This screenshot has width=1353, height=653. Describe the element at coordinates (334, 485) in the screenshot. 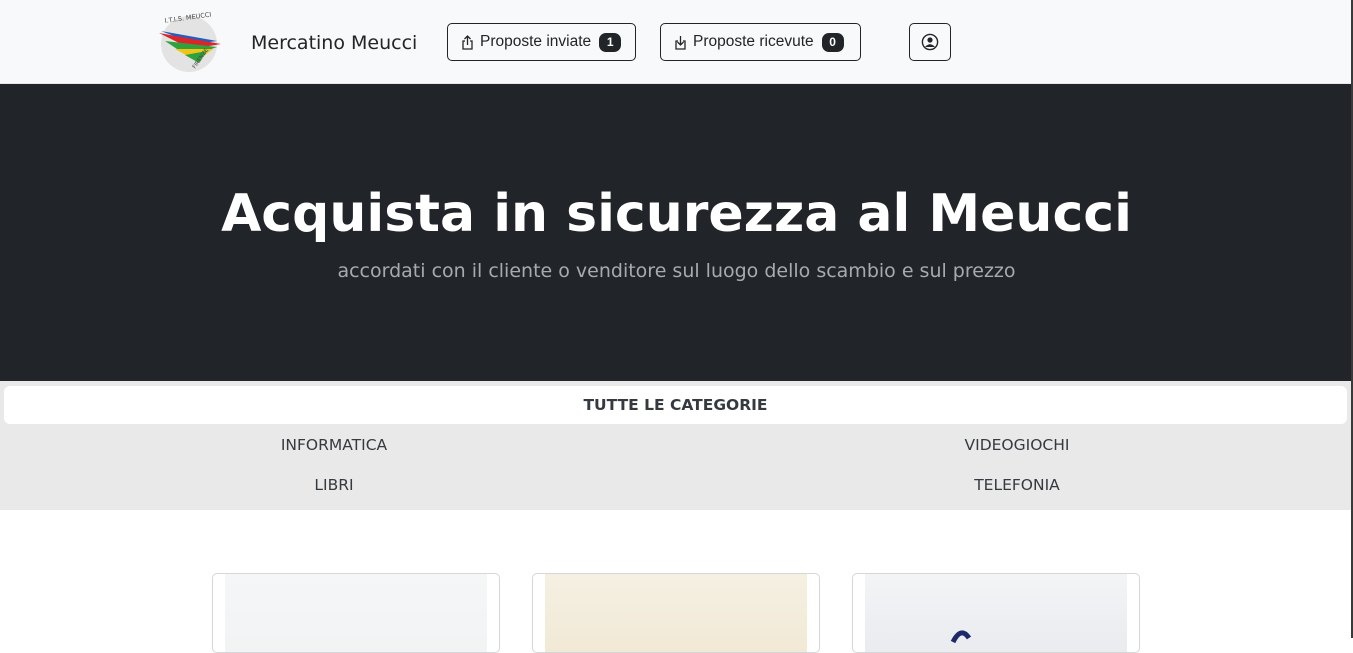

I see `category-libri: LIBRI` at that location.